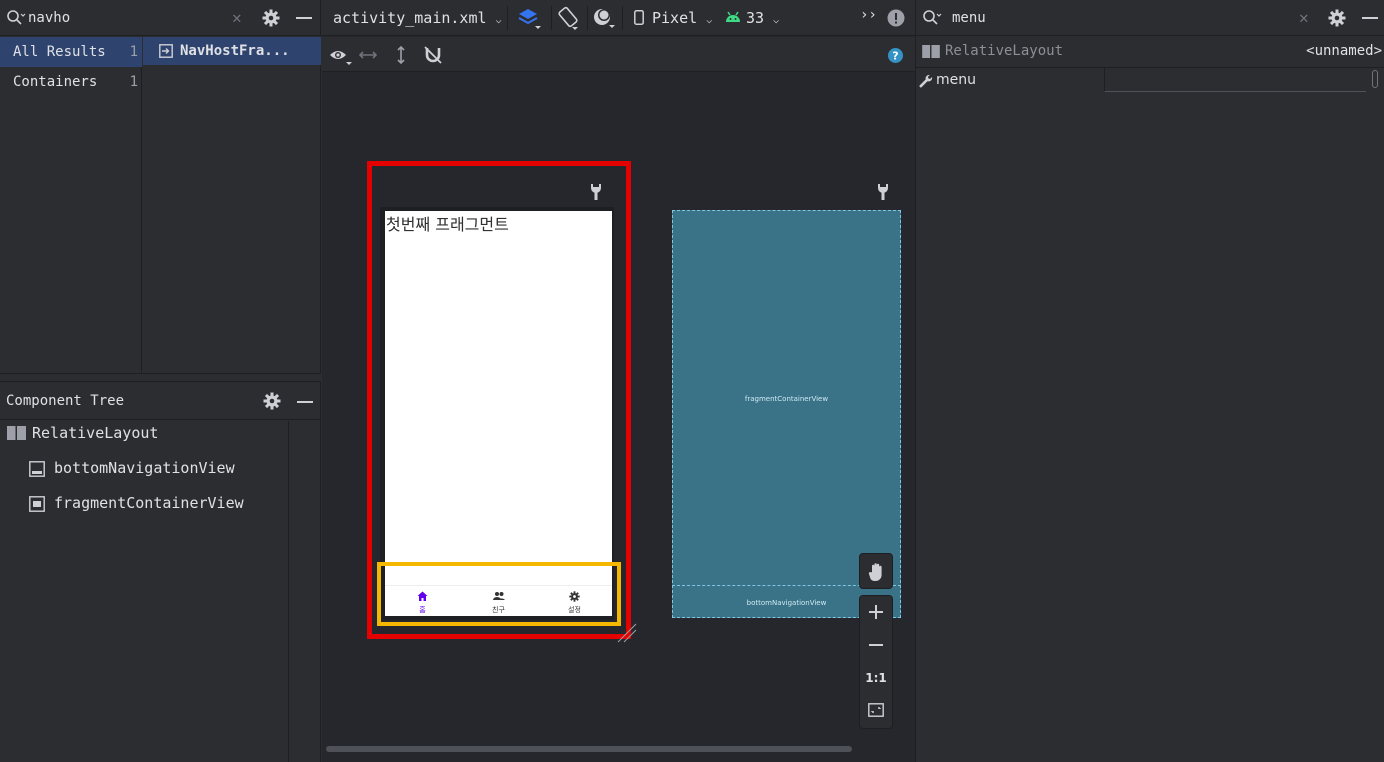 Image resolution: width=1384 pixels, height=762 pixels. I want to click on zoom-to-fit-button, so click(876, 711).